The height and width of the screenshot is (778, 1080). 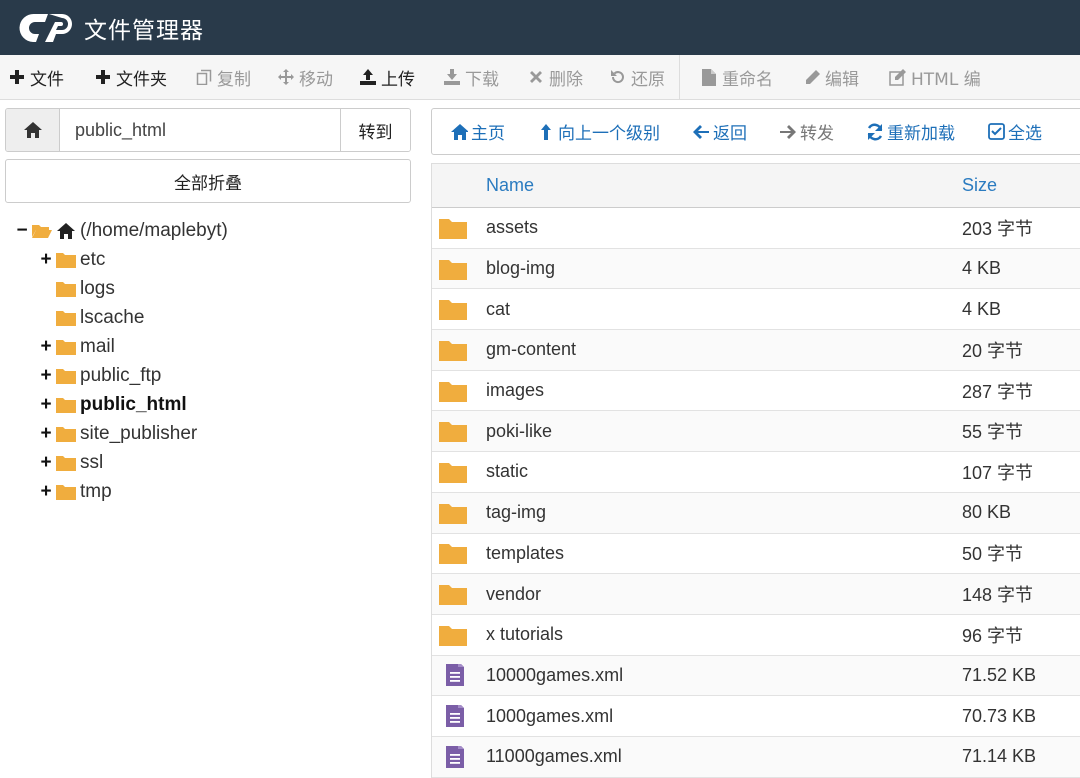 What do you see at coordinates (756, 716) in the screenshot?
I see `table-row: 1000games.xml 70.73 KB` at bounding box center [756, 716].